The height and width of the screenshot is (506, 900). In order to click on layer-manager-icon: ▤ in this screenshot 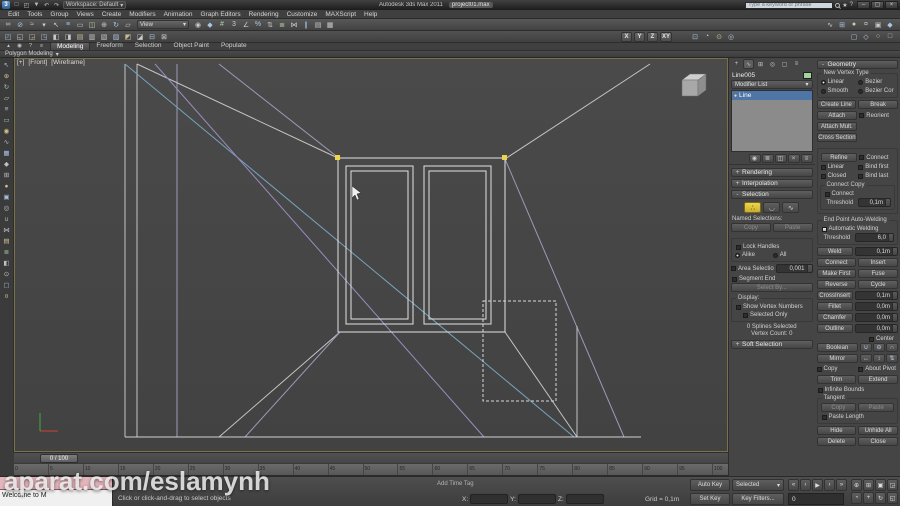, I will do `click(318, 24)`.